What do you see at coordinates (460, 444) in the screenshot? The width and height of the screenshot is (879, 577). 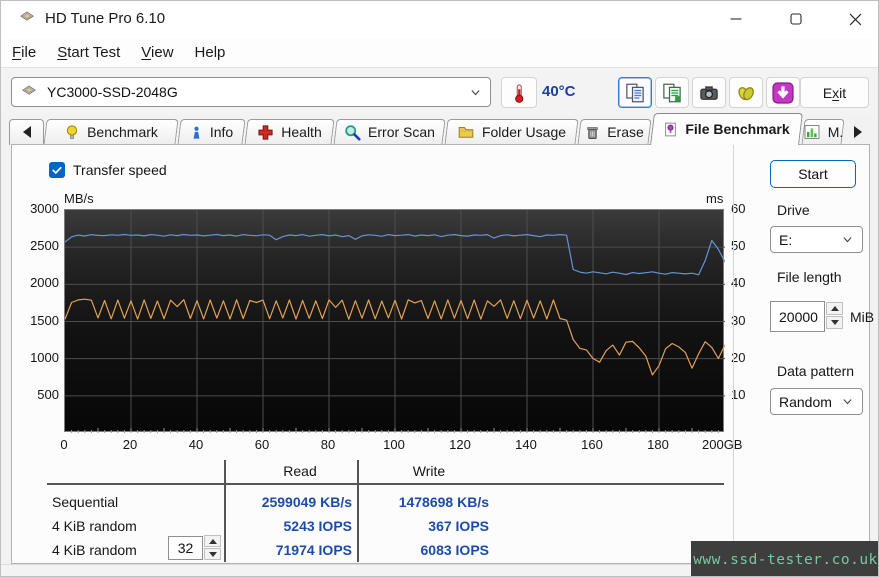 I see `x-axis-tick: 120` at bounding box center [460, 444].